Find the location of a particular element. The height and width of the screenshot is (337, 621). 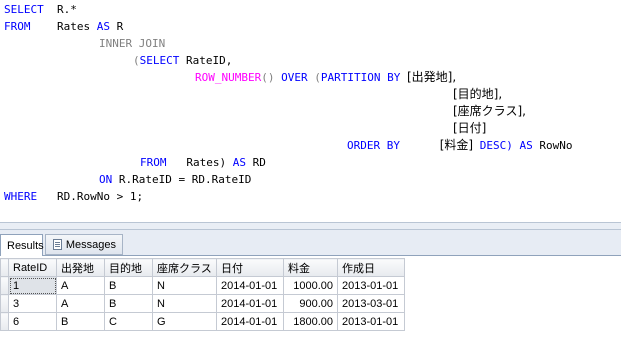

from-table: Rates is located at coordinates (74, 26).